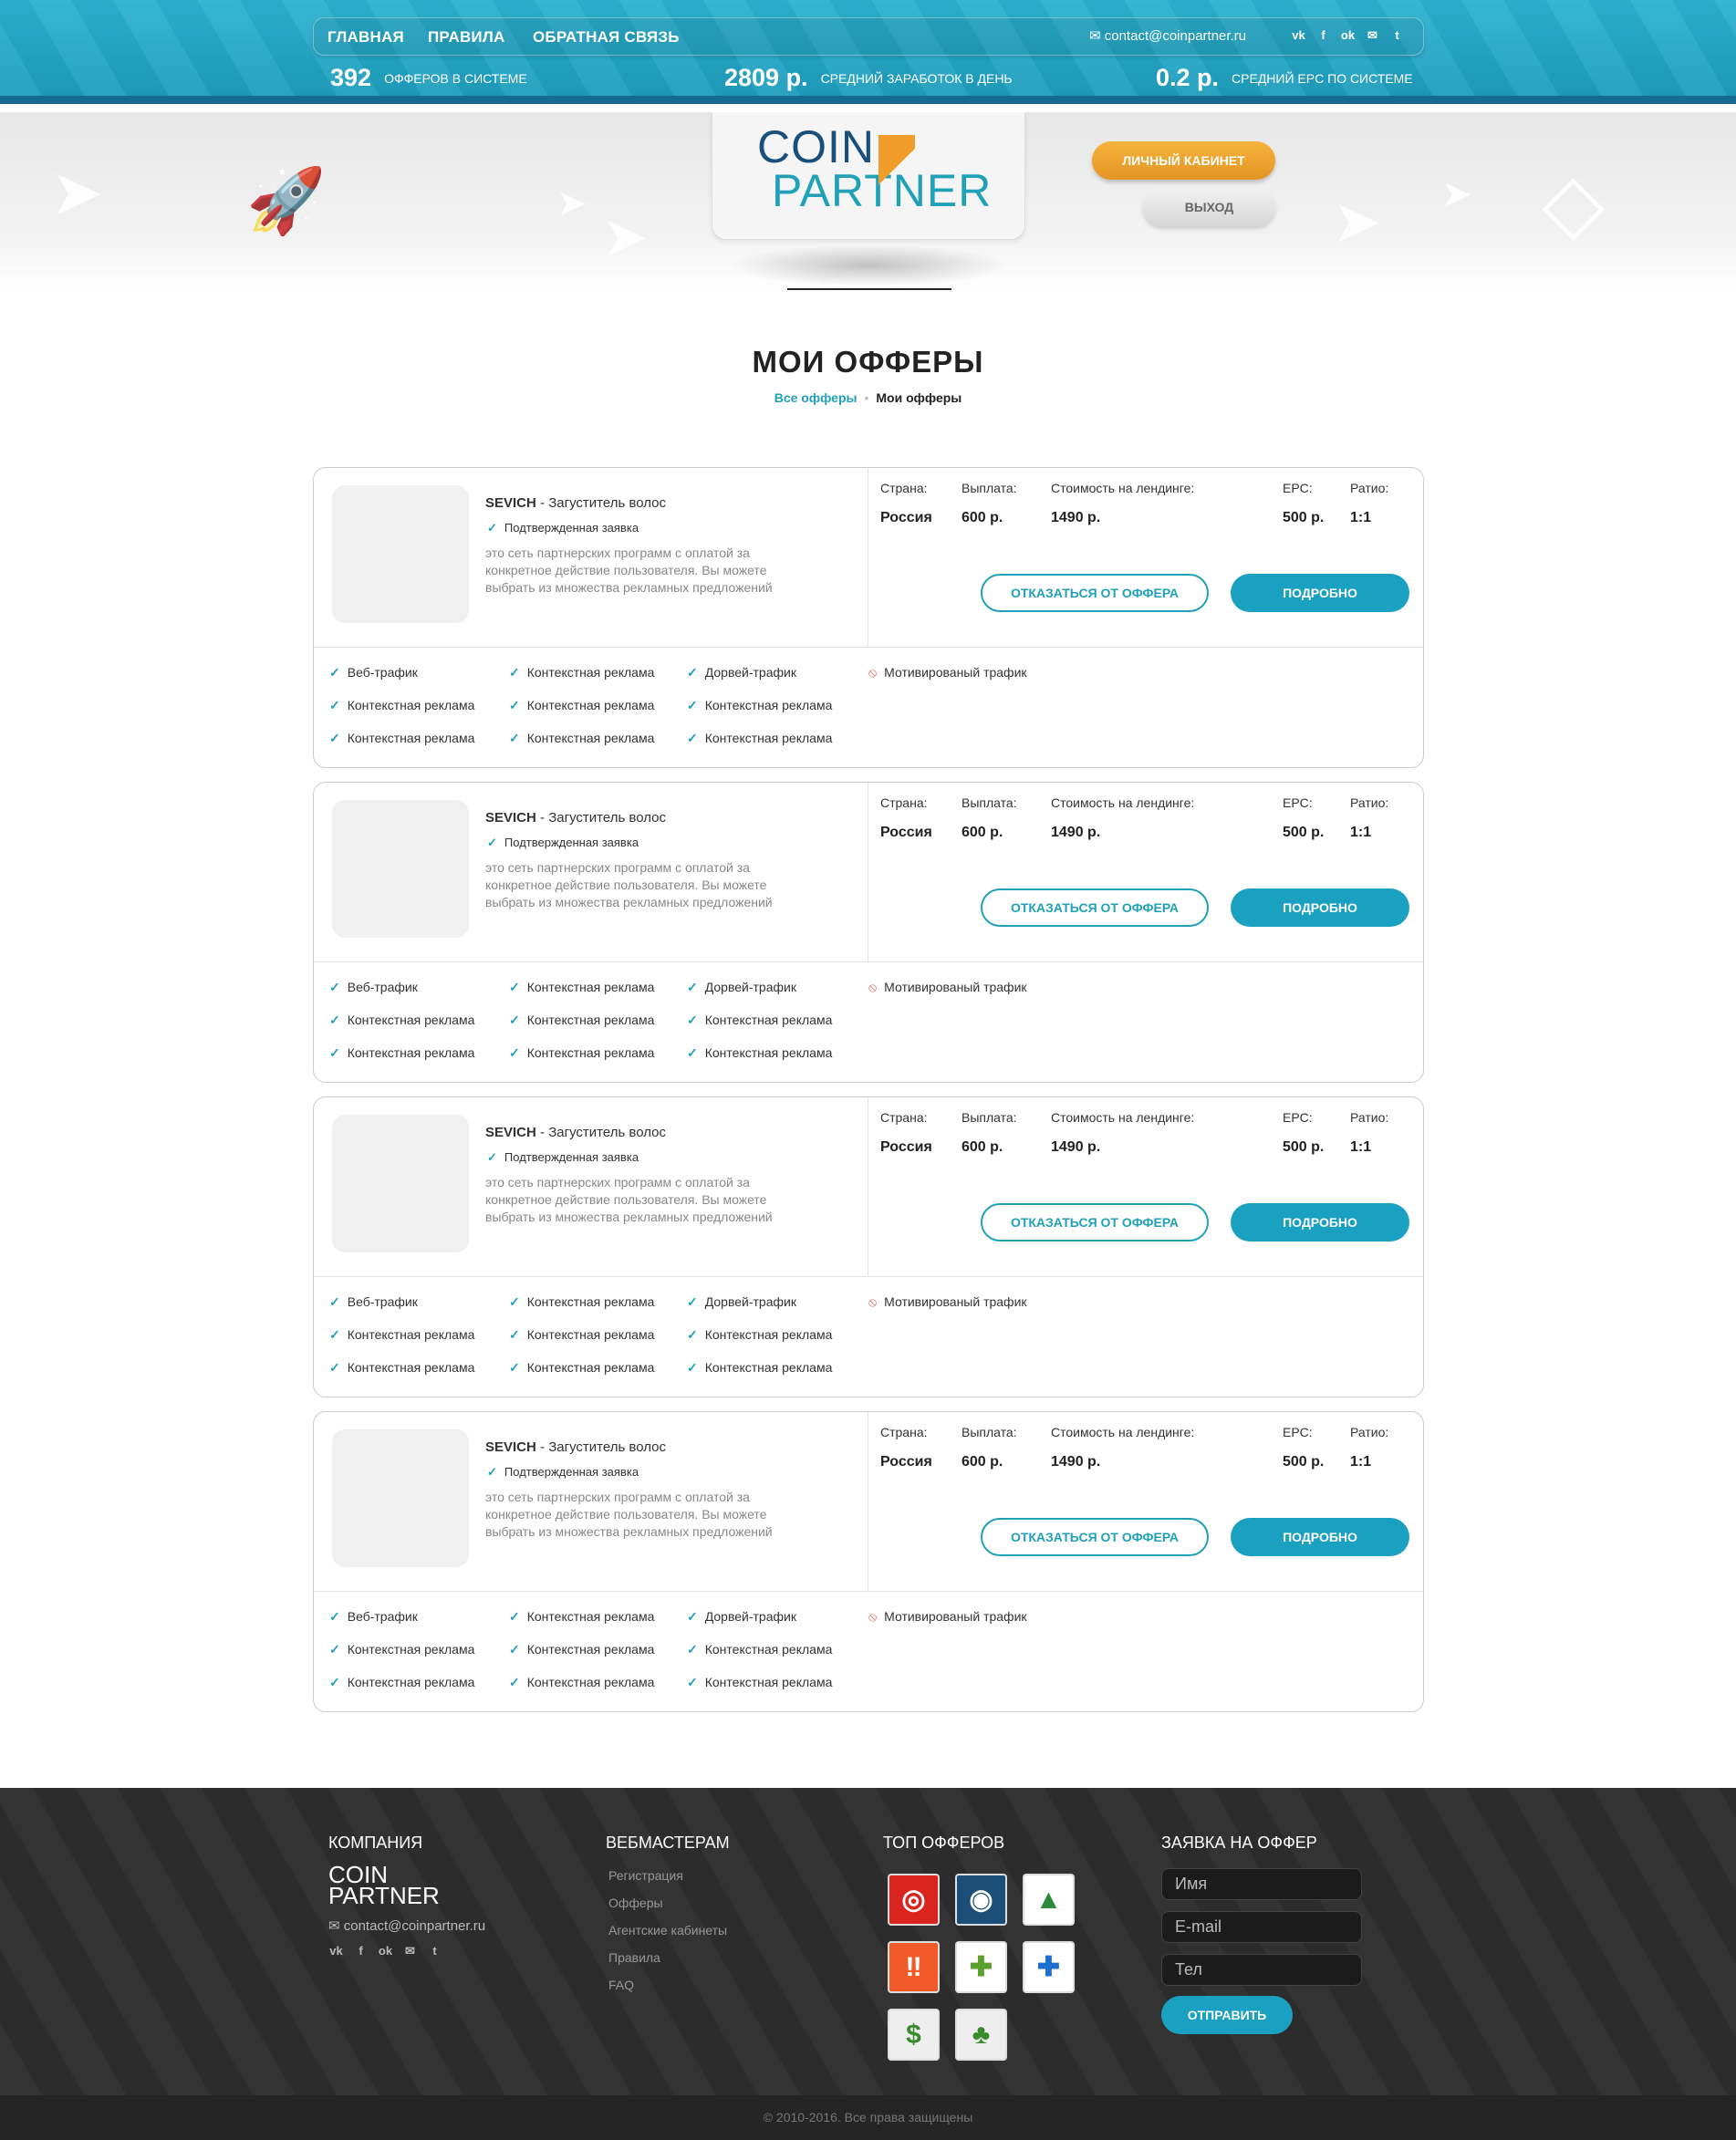 This screenshot has height=2140, width=1736. What do you see at coordinates (635, 1903) in the screenshot?
I see `footer-link-offers: Офферы` at bounding box center [635, 1903].